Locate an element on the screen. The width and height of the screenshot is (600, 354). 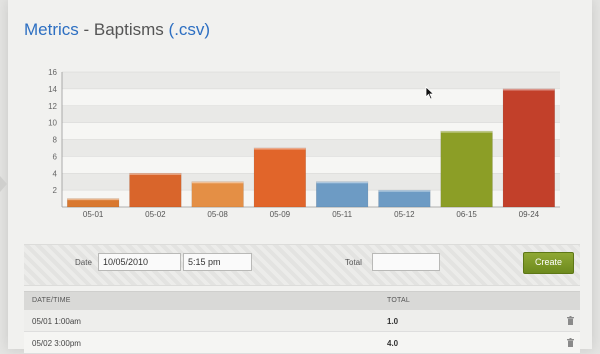
row-datetime: 05/01 1:00am is located at coordinates (56, 321).